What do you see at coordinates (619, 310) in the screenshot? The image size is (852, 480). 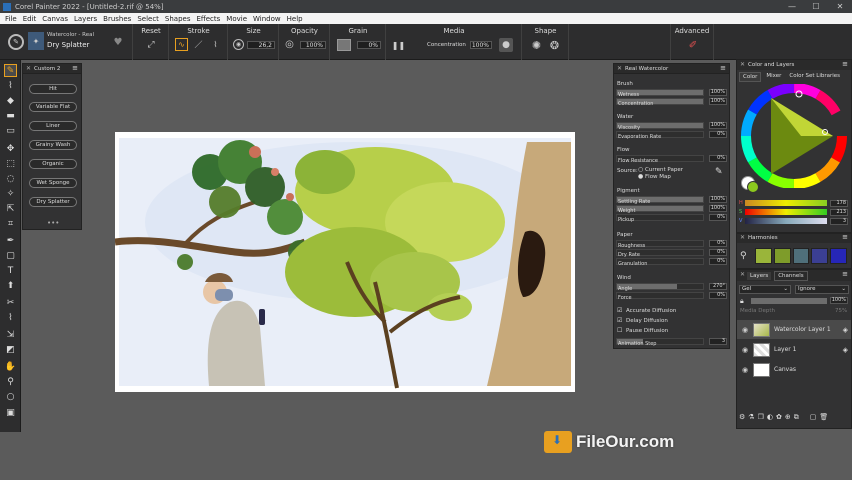 I see `accurate-diffusion-checkbox: ☑` at bounding box center [619, 310].